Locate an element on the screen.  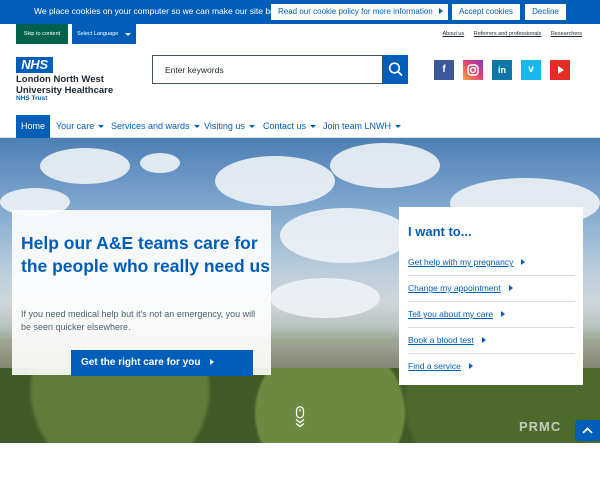
search-input is located at coordinates (267, 69).